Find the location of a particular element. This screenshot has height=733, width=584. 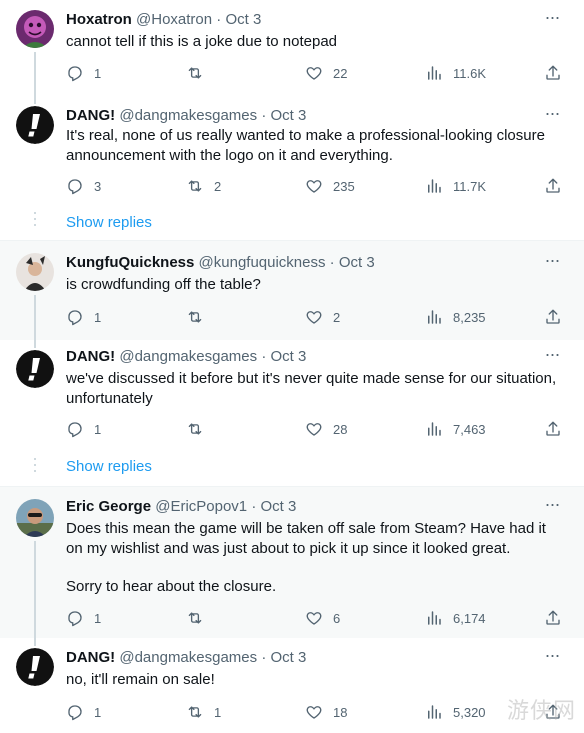

tweet-text: is crowdfunding off the table? is located at coordinates (316, 285).